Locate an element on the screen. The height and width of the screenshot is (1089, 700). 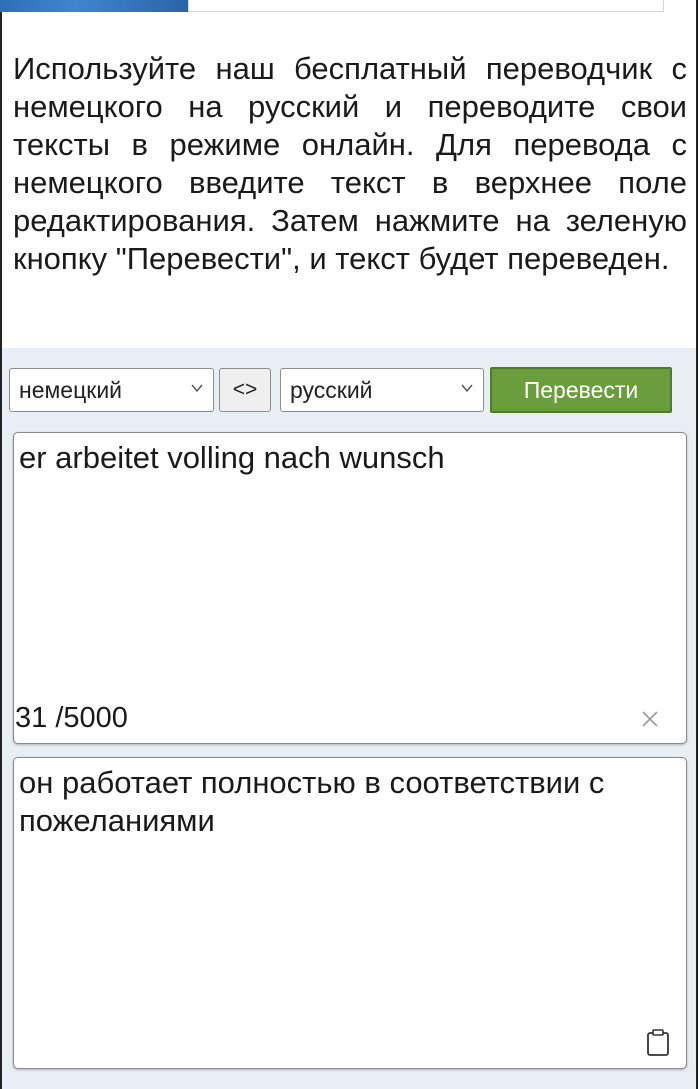
character-counter: 31 /5000 is located at coordinates (71, 718).